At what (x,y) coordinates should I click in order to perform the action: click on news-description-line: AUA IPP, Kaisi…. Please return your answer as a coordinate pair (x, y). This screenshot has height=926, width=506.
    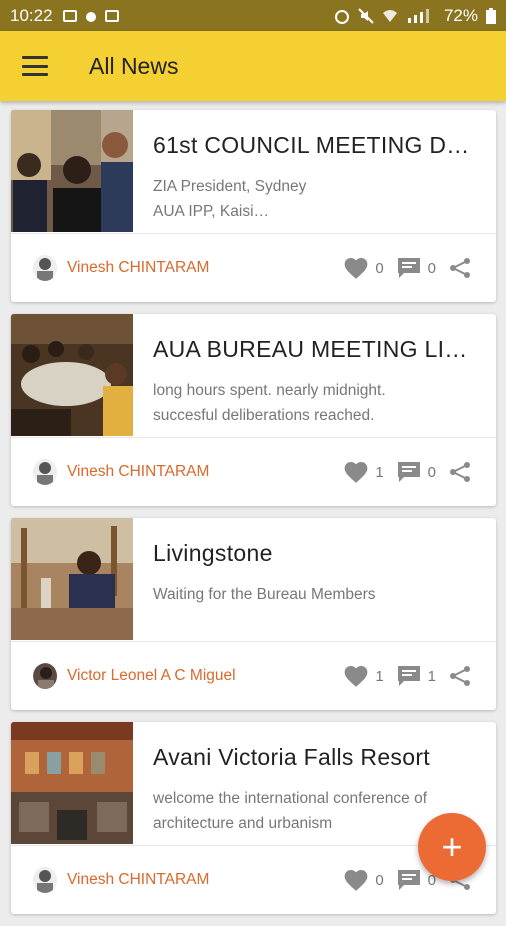
    Looking at the image, I should click on (211, 211).